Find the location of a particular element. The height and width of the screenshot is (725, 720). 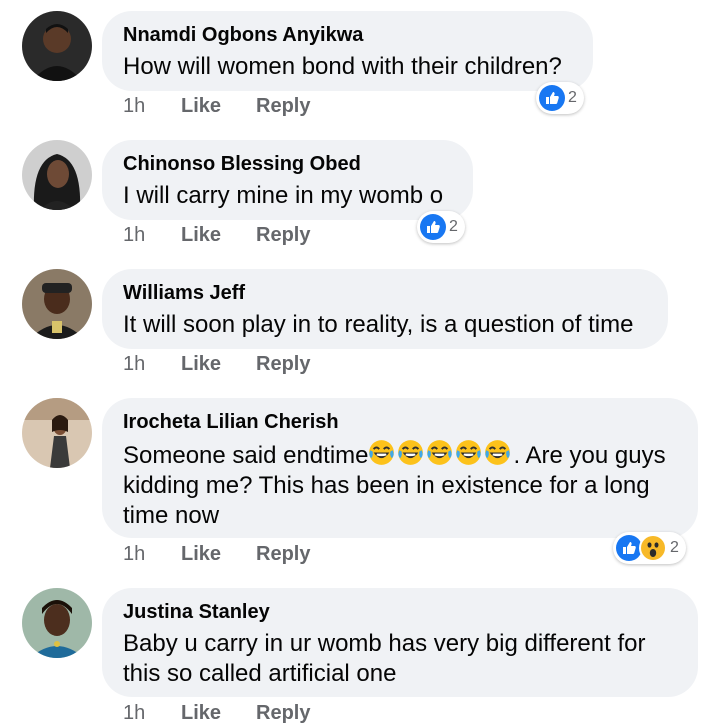

wow-icon is located at coordinates (653, 548).